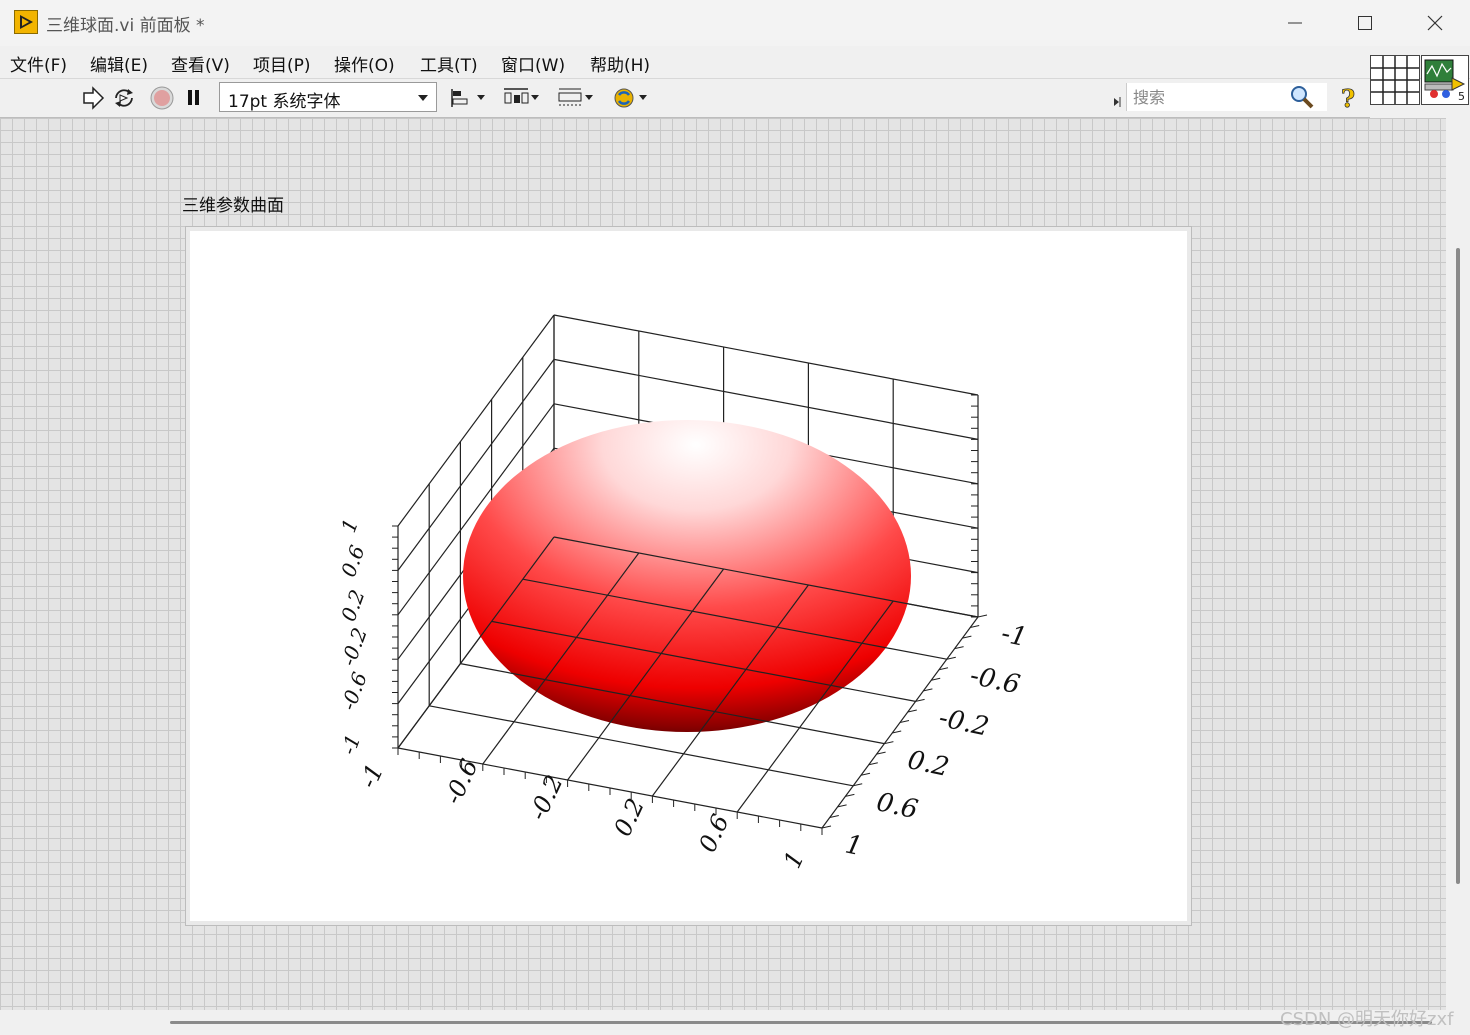 The image size is (1470, 1035). I want to click on menu-file: 文件(F), so click(38, 63).